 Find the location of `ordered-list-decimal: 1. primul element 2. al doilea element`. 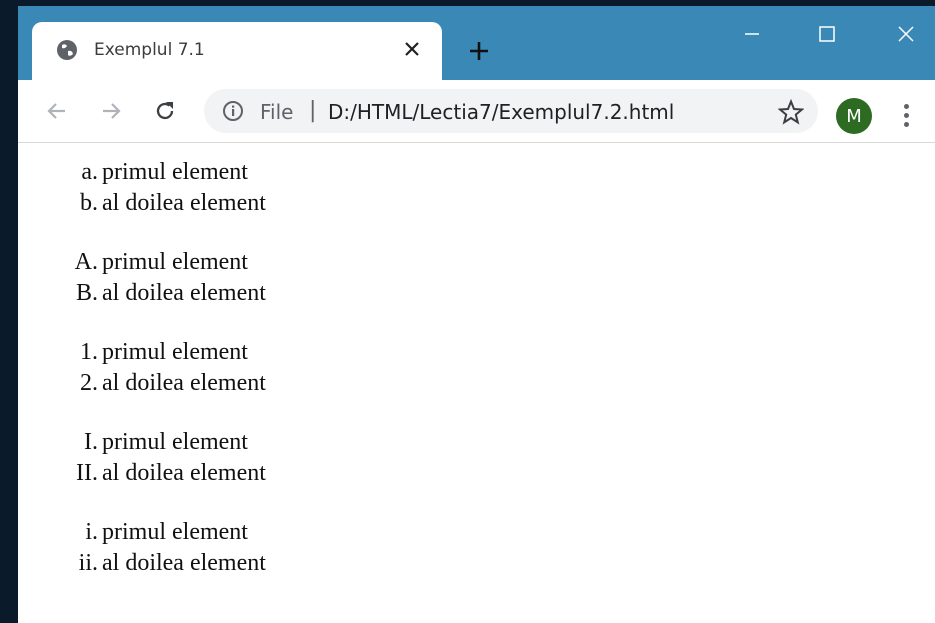

ordered-list-decimal: 1. primul element 2. al doilea element is located at coordinates (218, 368).